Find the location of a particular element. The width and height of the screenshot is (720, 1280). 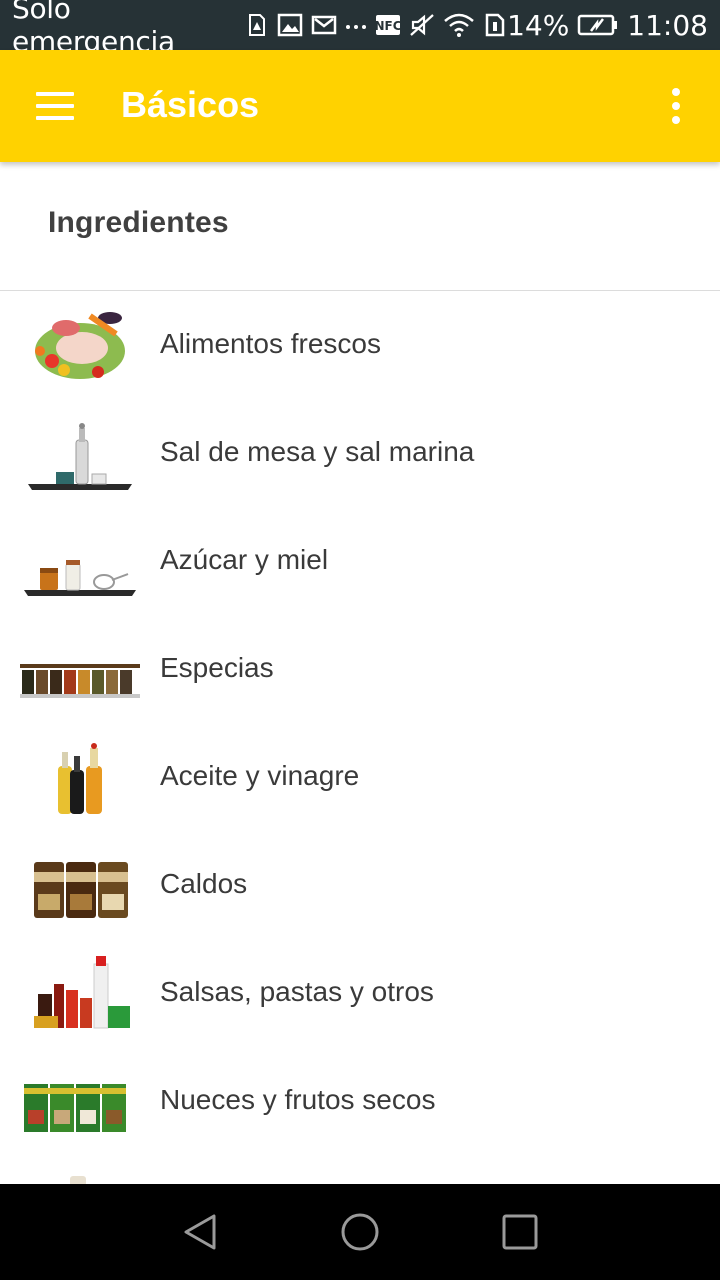

list-item-salsas: Salsas, pastas y otros is located at coordinates (360, 994).